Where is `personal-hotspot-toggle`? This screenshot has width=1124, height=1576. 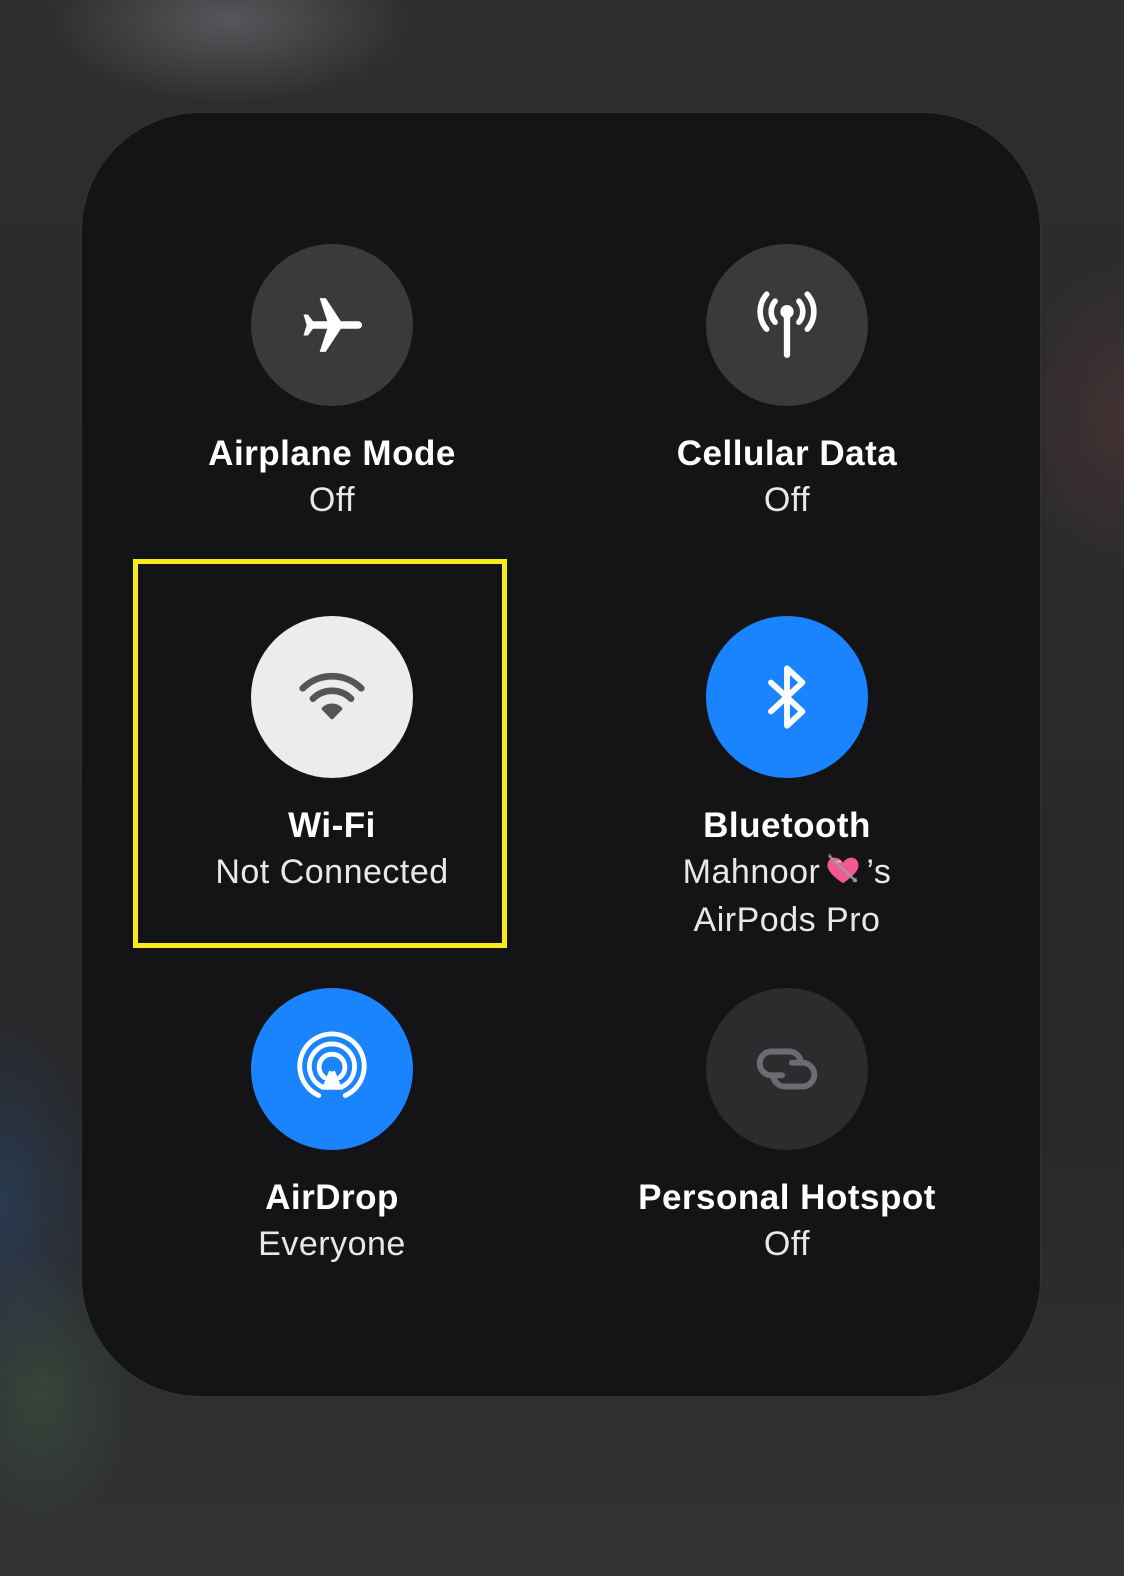 personal-hotspot-toggle is located at coordinates (787, 1069).